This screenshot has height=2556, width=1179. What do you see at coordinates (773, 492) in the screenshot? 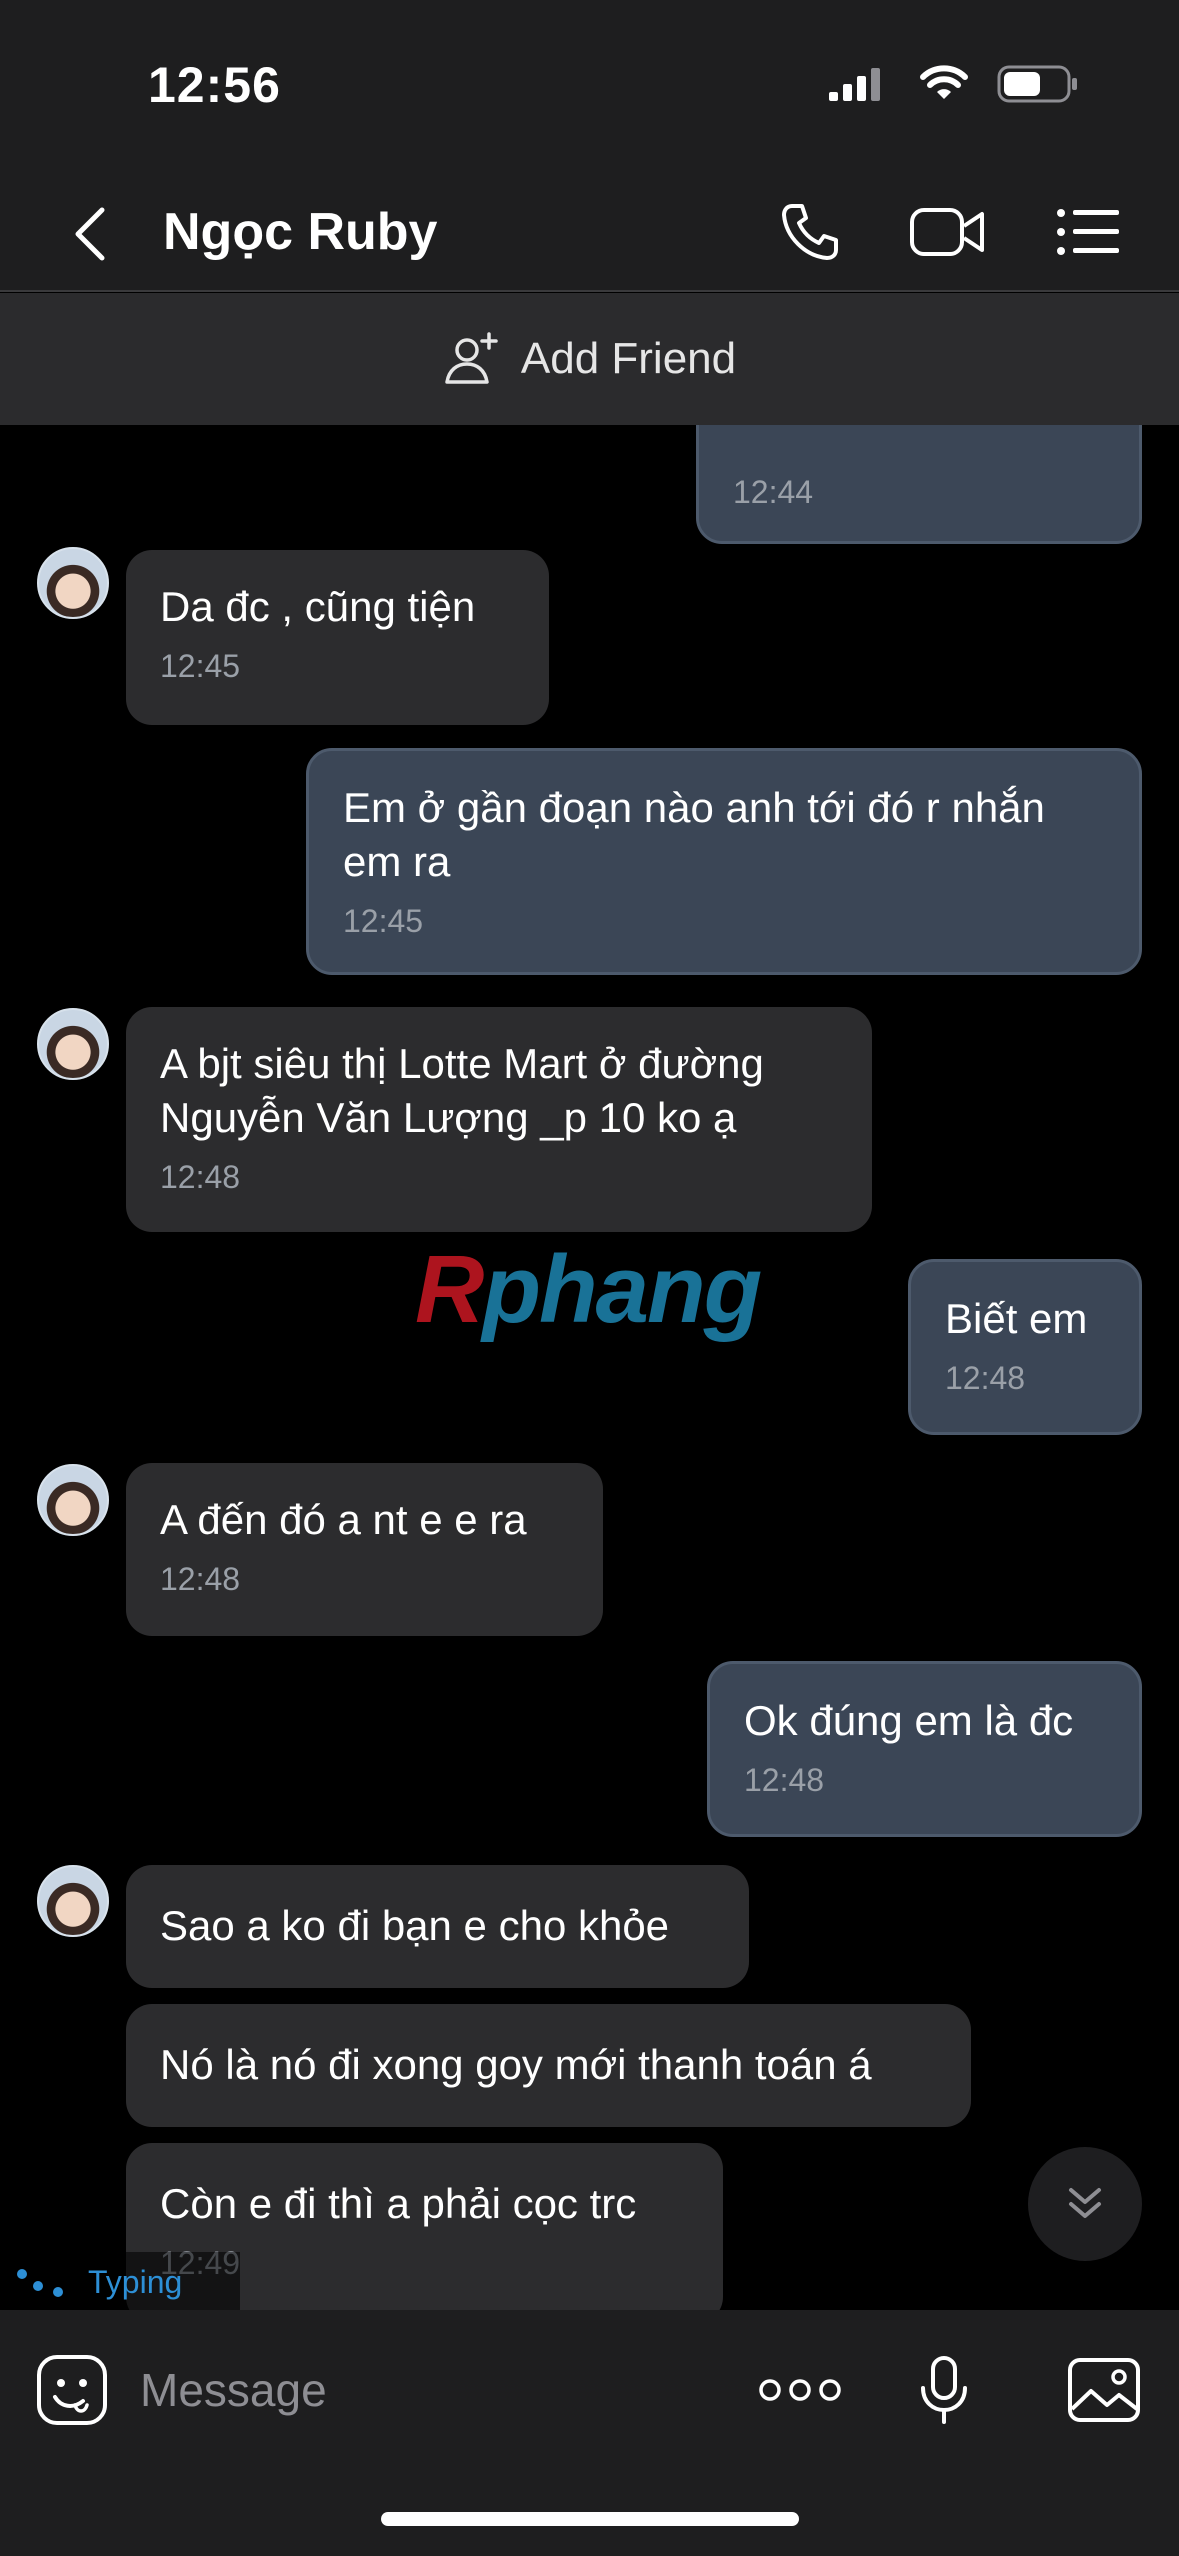
I see `message-time: 12:44` at bounding box center [773, 492].